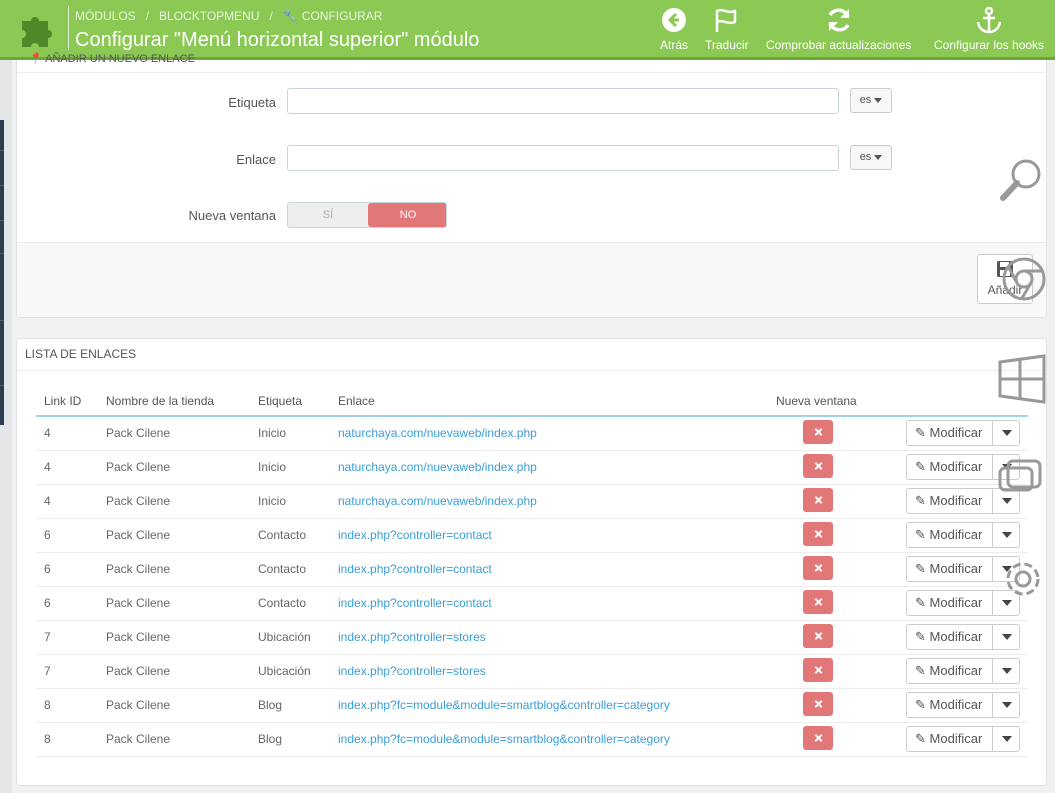 The image size is (1055, 793). I want to click on magnifier-icon, so click(1022, 180).